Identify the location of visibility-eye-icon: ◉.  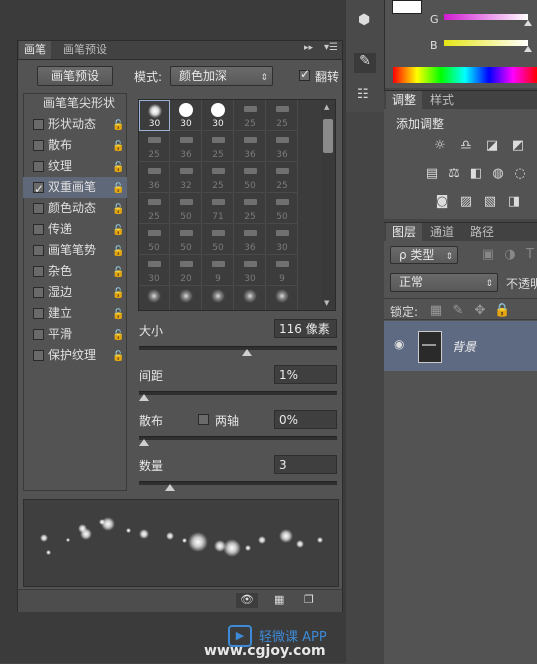
(399, 344).